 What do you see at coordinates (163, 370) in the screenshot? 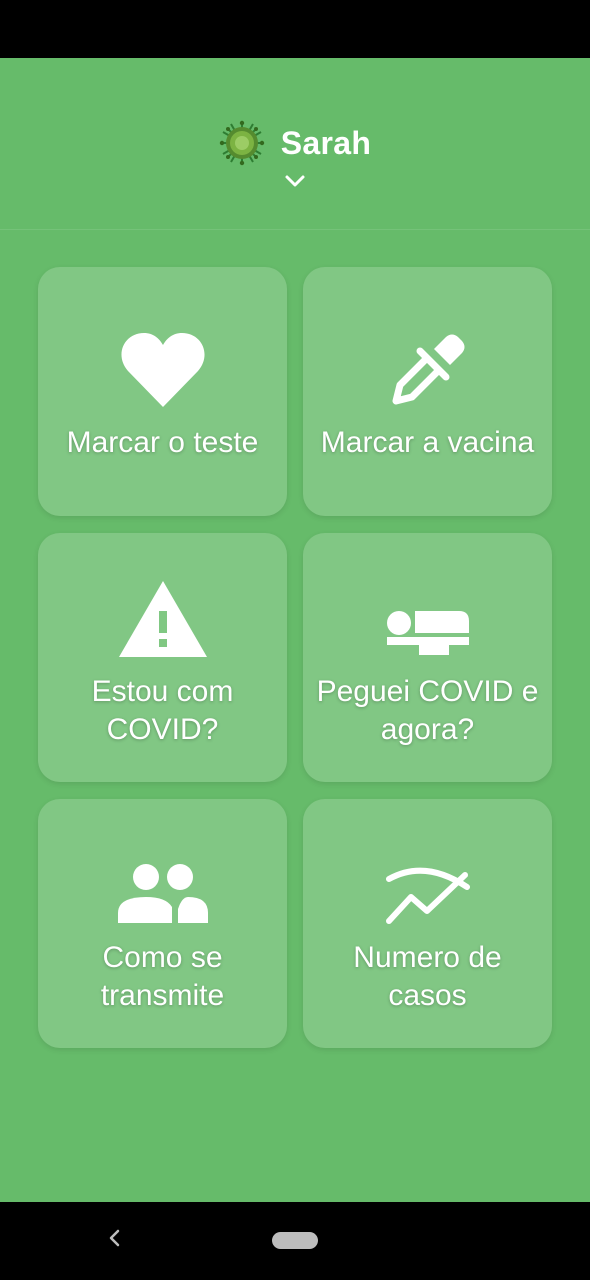
I see `heart-icon` at bounding box center [163, 370].